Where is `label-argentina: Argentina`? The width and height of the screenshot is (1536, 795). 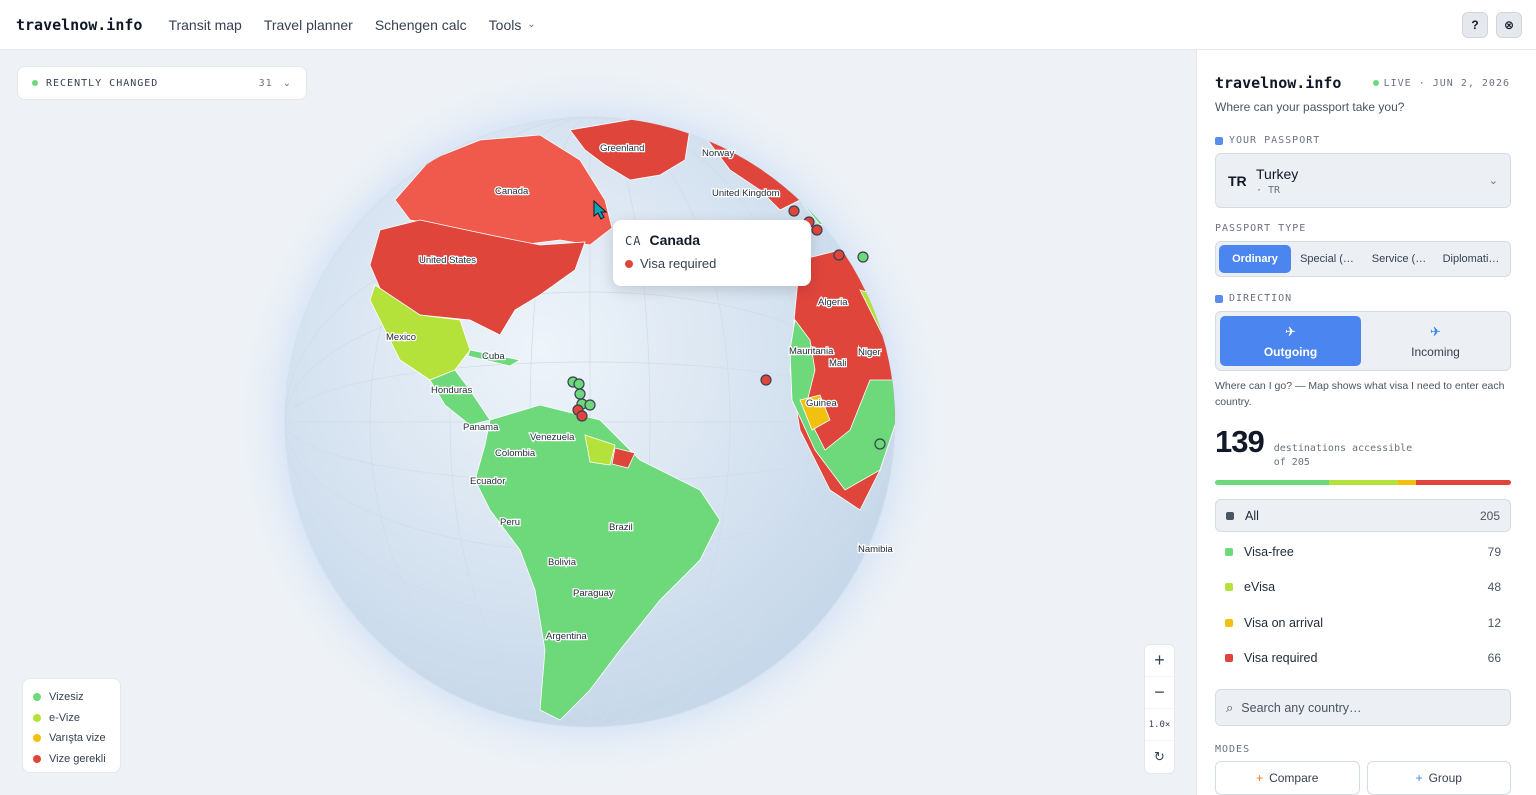 label-argentina: Argentina is located at coordinates (566, 636).